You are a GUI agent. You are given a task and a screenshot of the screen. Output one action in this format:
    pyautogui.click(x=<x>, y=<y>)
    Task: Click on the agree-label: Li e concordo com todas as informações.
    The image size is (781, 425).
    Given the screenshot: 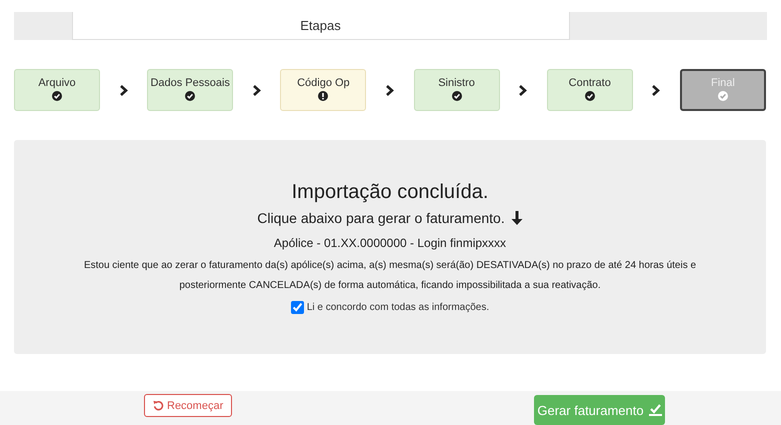 What is the action you would take?
    pyautogui.click(x=398, y=307)
    